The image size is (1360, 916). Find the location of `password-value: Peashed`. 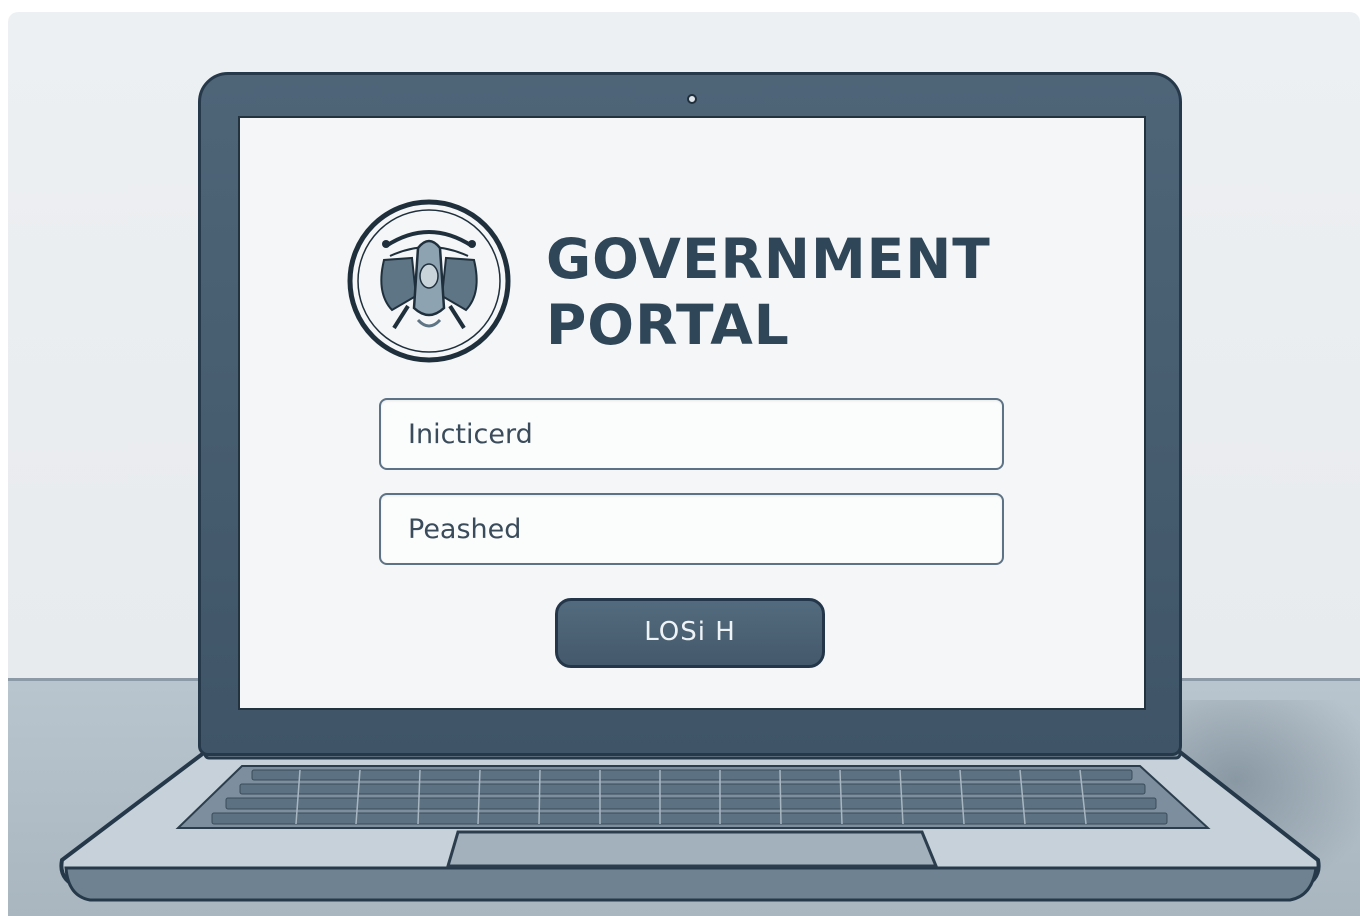

password-value: Peashed is located at coordinates (465, 529).